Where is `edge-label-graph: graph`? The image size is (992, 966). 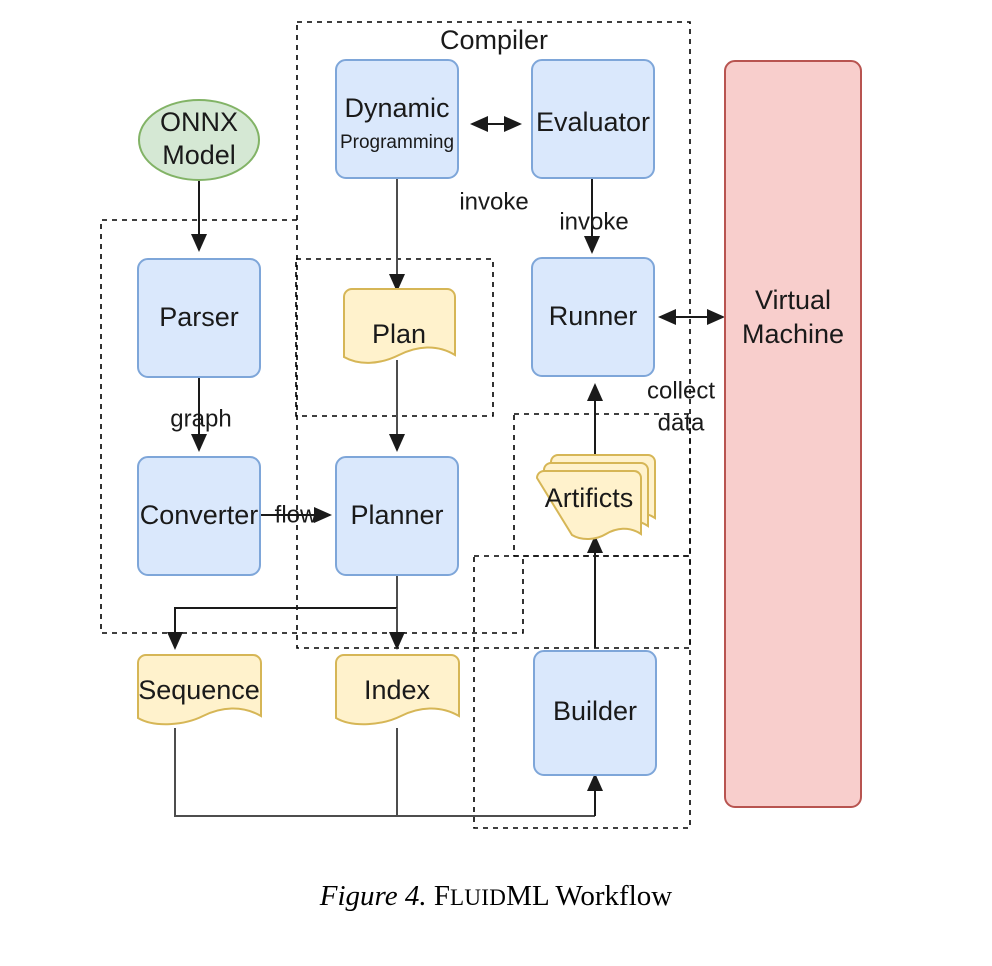
edge-label-graph: graph is located at coordinates (200, 418).